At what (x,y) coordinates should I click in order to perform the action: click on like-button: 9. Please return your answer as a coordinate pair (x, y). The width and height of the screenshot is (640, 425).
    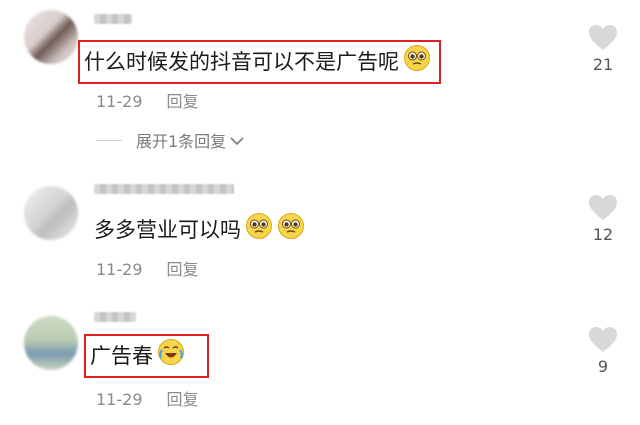
    Looking at the image, I should click on (603, 351).